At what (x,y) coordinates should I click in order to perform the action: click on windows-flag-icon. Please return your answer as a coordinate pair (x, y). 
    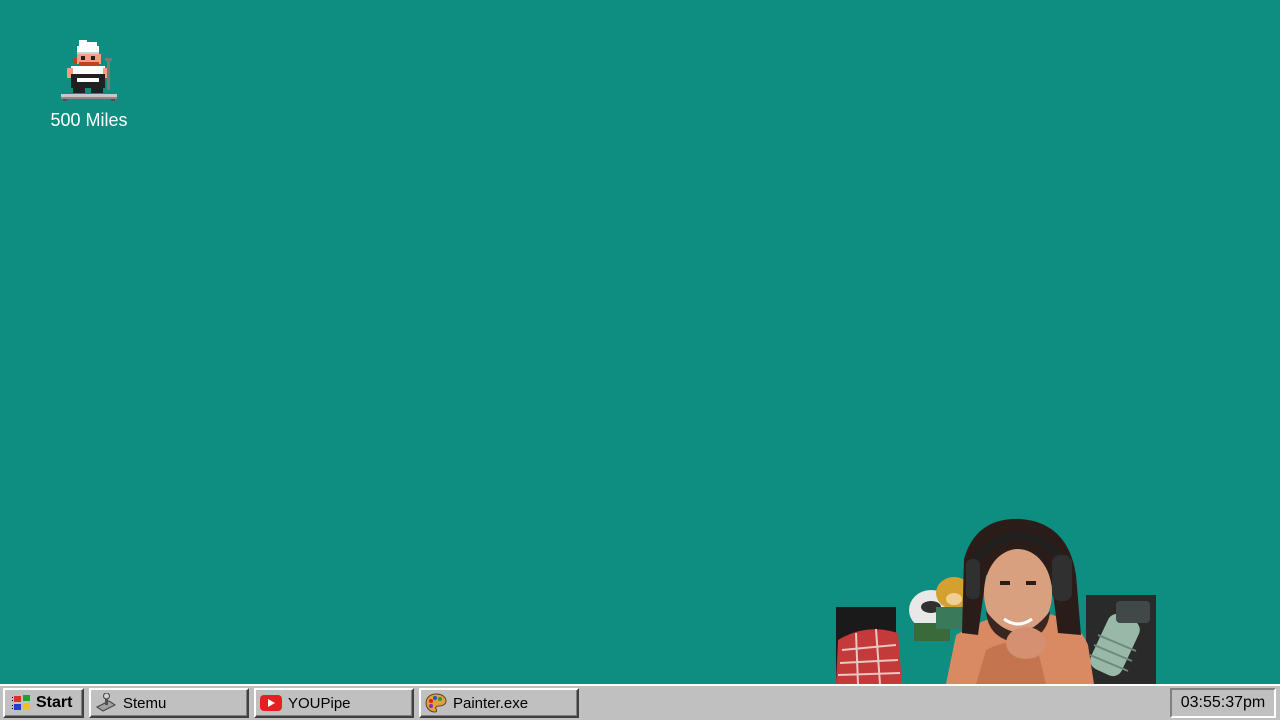
    Looking at the image, I should click on (22, 703).